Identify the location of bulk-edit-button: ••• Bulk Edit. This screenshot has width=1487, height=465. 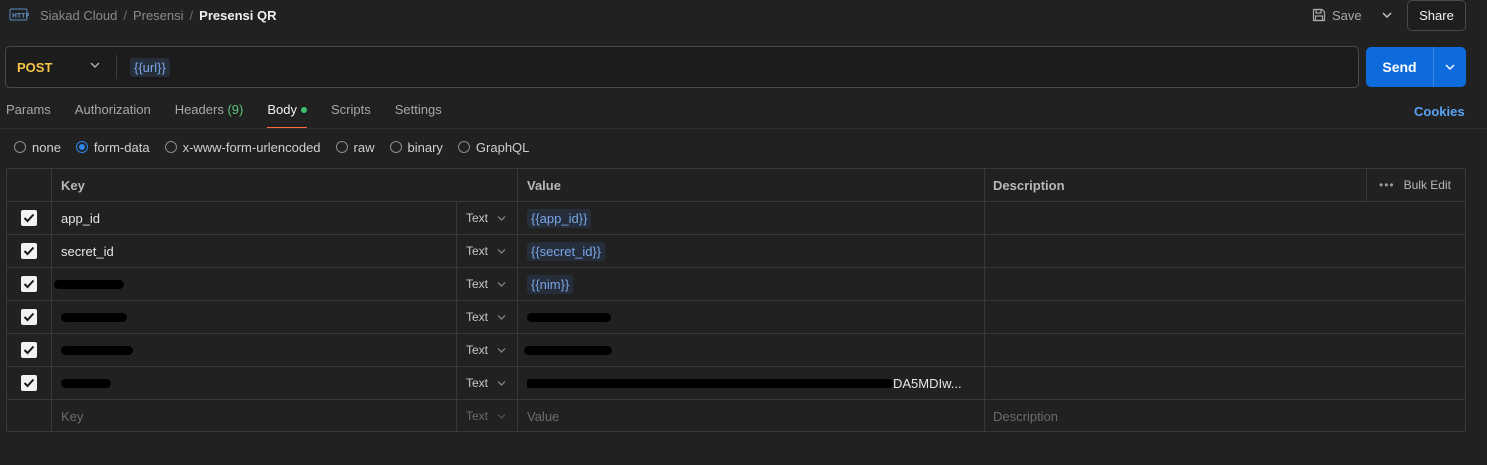
(1416, 185).